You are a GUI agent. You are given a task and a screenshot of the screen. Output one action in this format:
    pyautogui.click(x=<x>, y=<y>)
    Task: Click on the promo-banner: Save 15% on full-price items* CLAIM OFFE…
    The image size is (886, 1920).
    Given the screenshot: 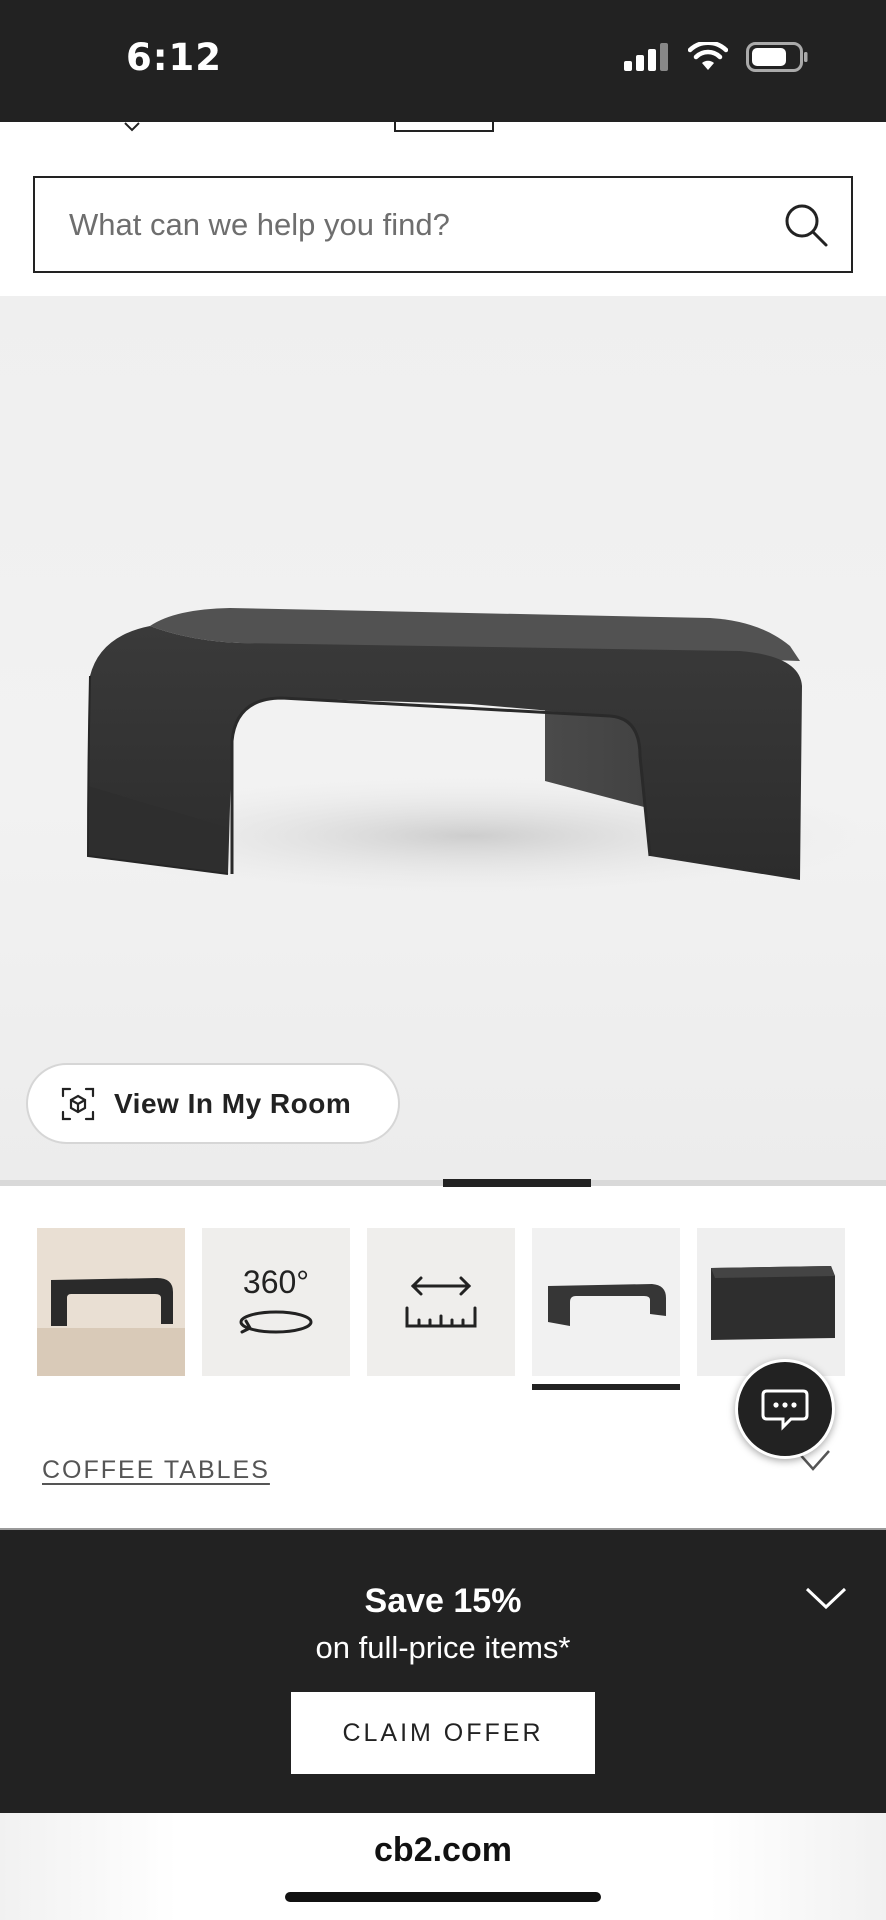 What is the action you would take?
    pyautogui.click(x=443, y=1670)
    